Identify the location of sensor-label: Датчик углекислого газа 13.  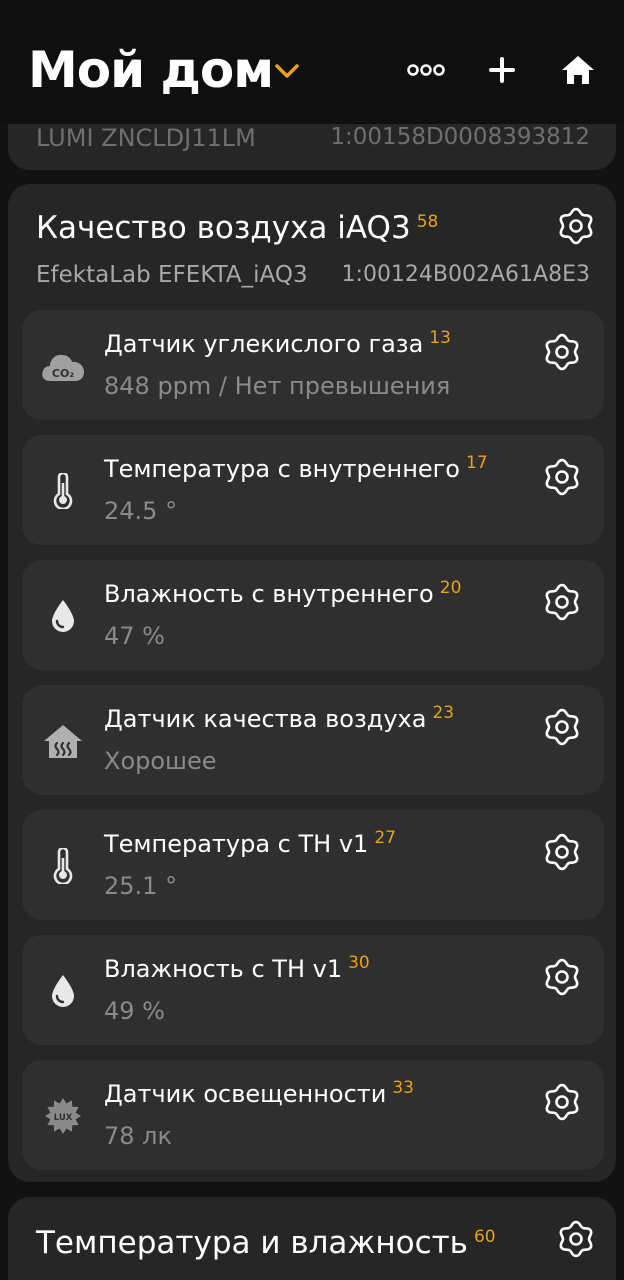
(277, 343).